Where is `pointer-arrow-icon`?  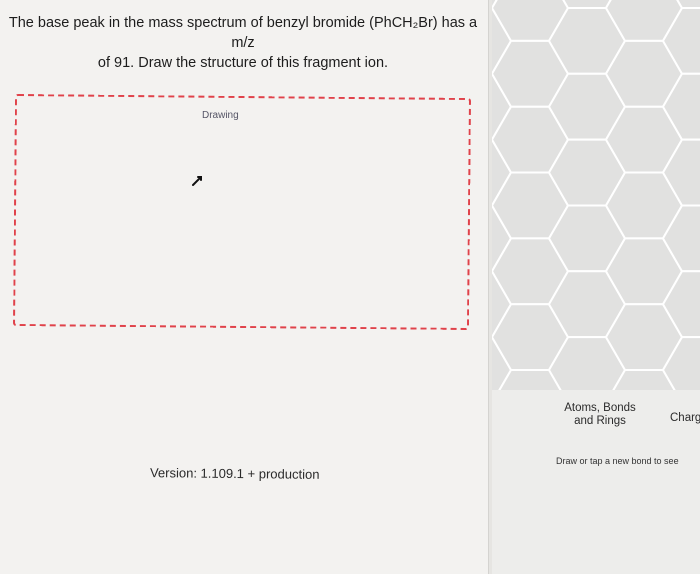 pointer-arrow-icon is located at coordinates (197, 181).